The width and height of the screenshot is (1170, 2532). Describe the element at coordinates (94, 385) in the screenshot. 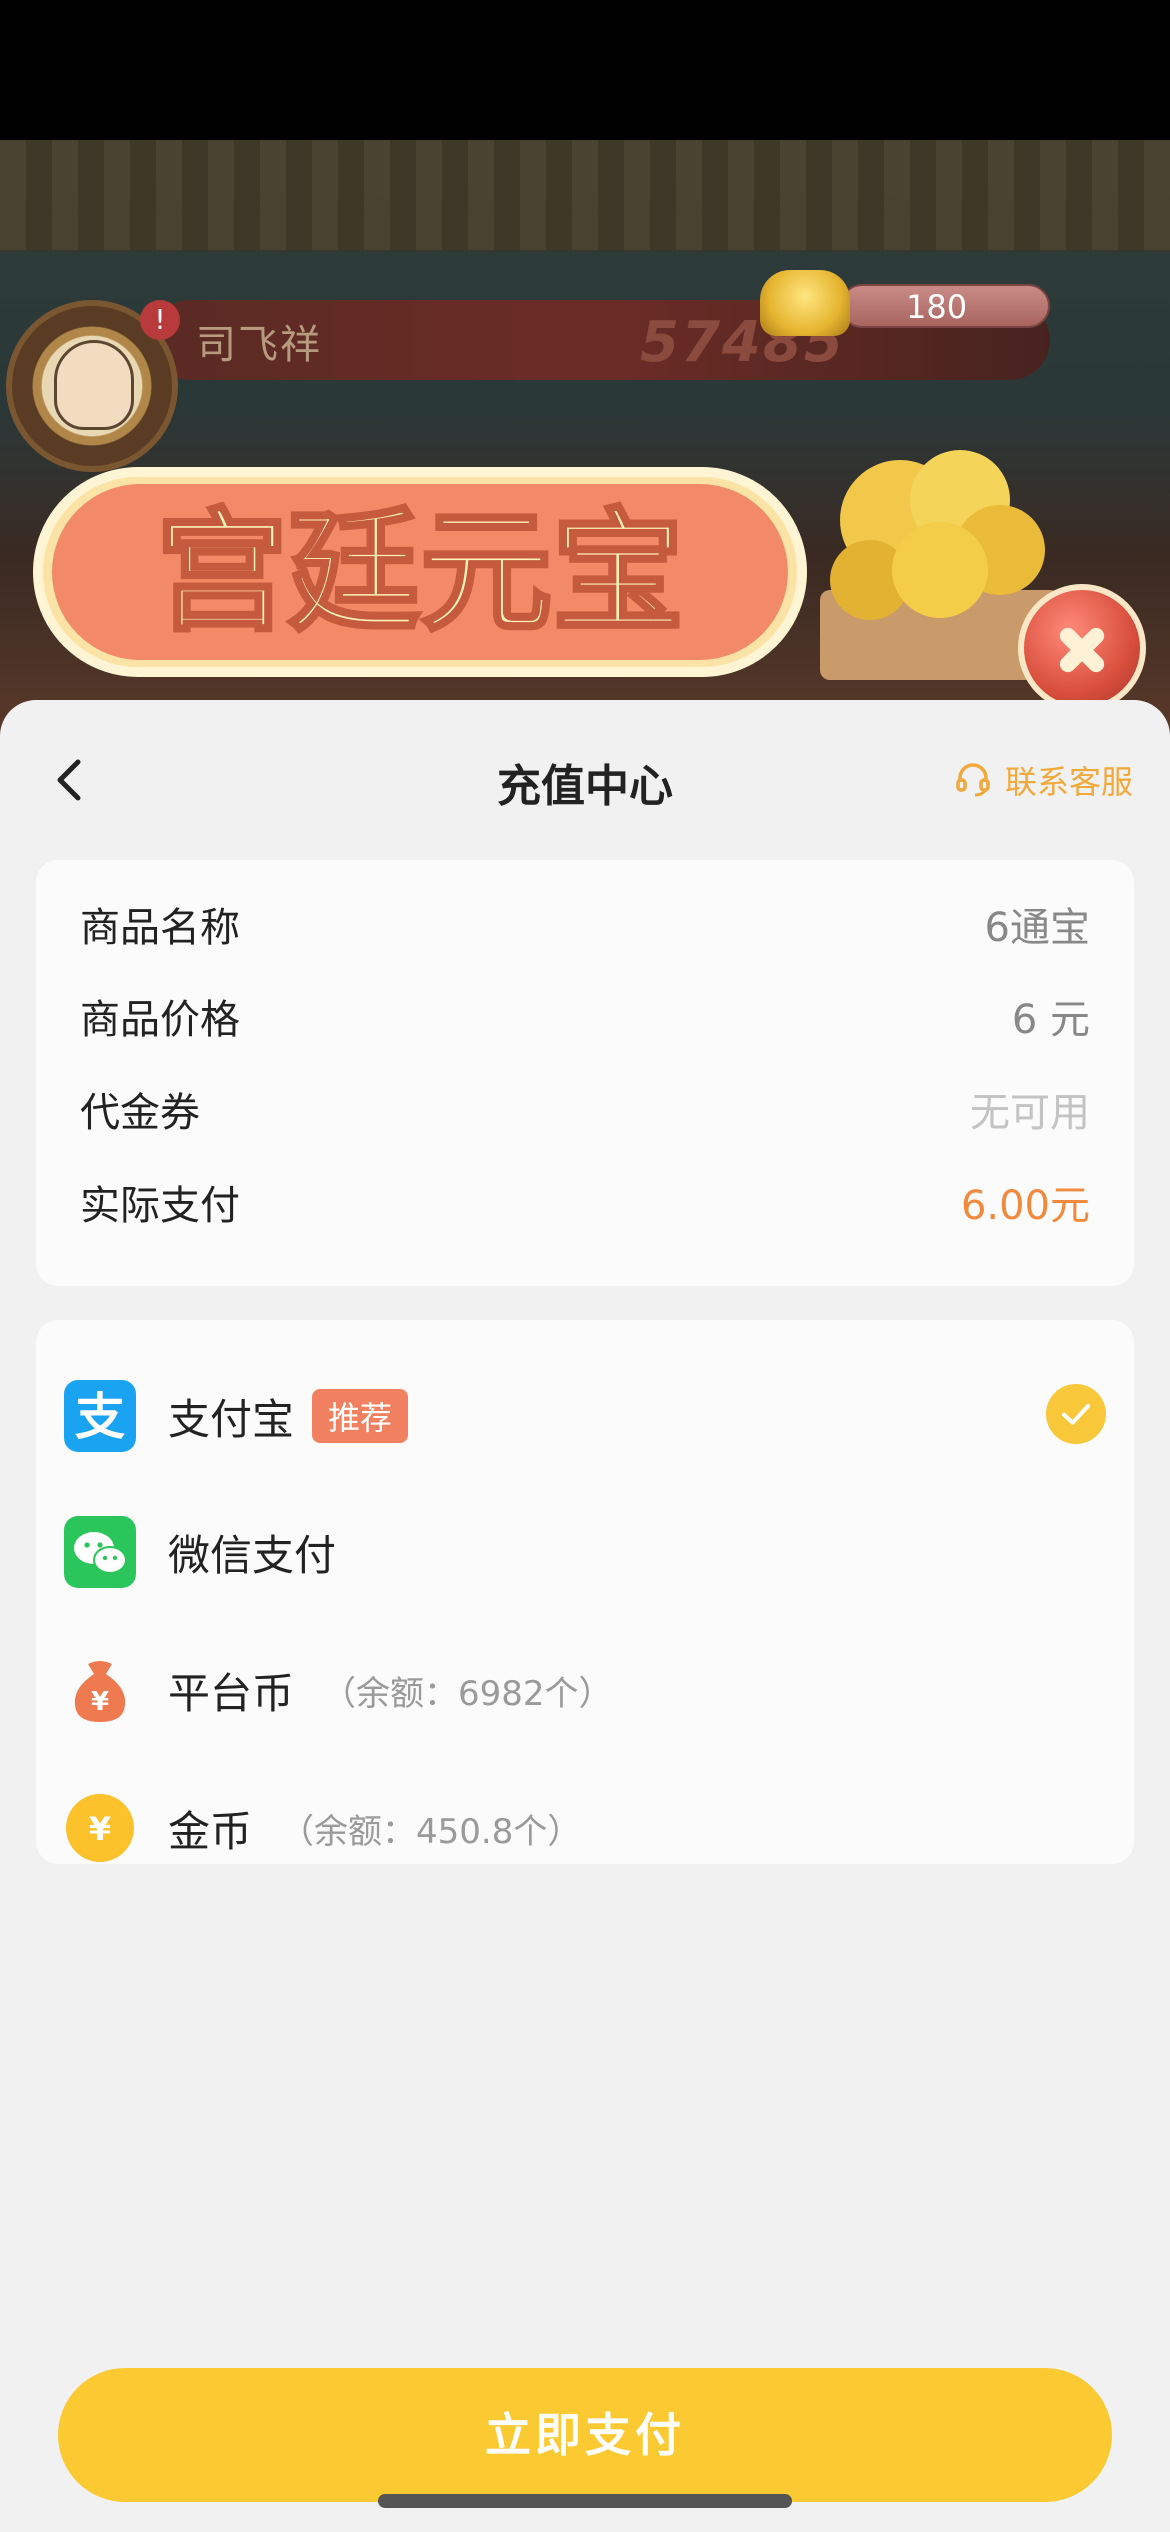

I see `avatar-face-icon` at that location.